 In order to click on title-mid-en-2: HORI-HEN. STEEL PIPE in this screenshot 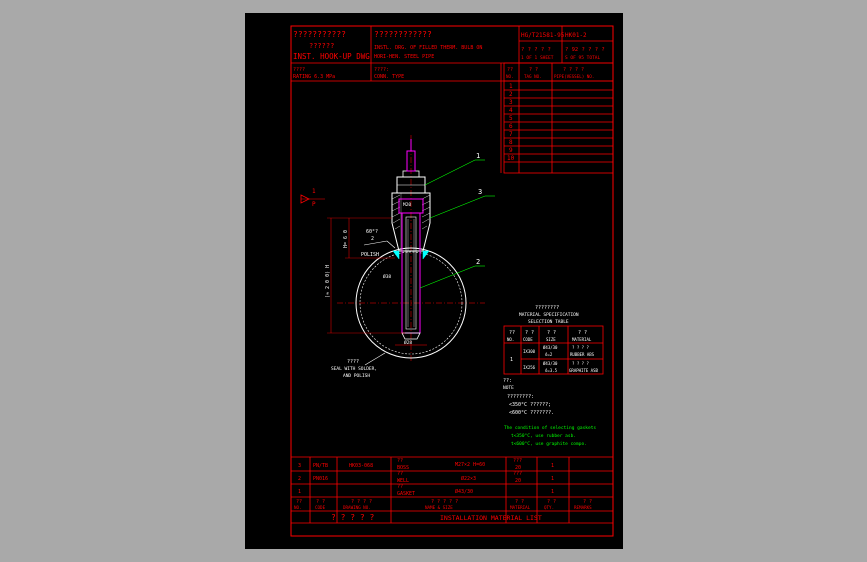, I will do `click(404, 57)`.